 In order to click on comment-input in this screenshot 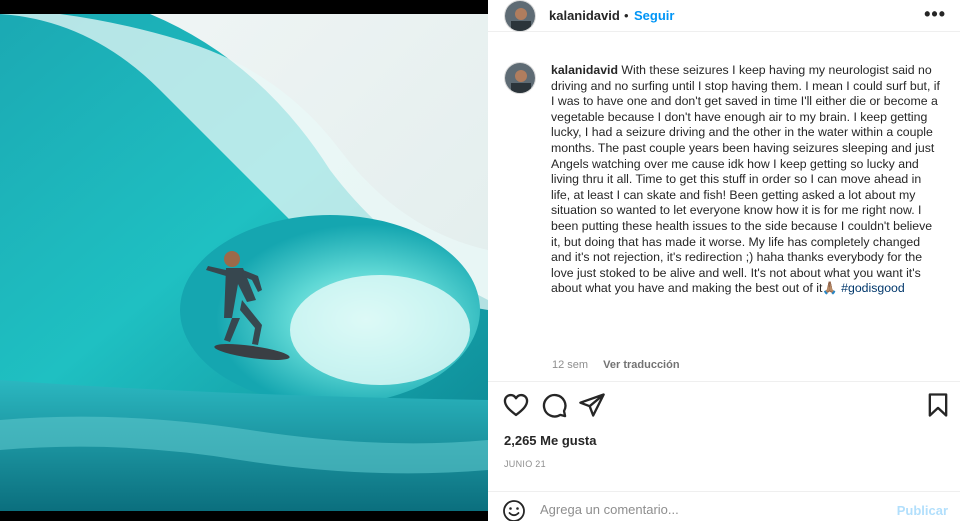, I will do `click(710, 509)`.